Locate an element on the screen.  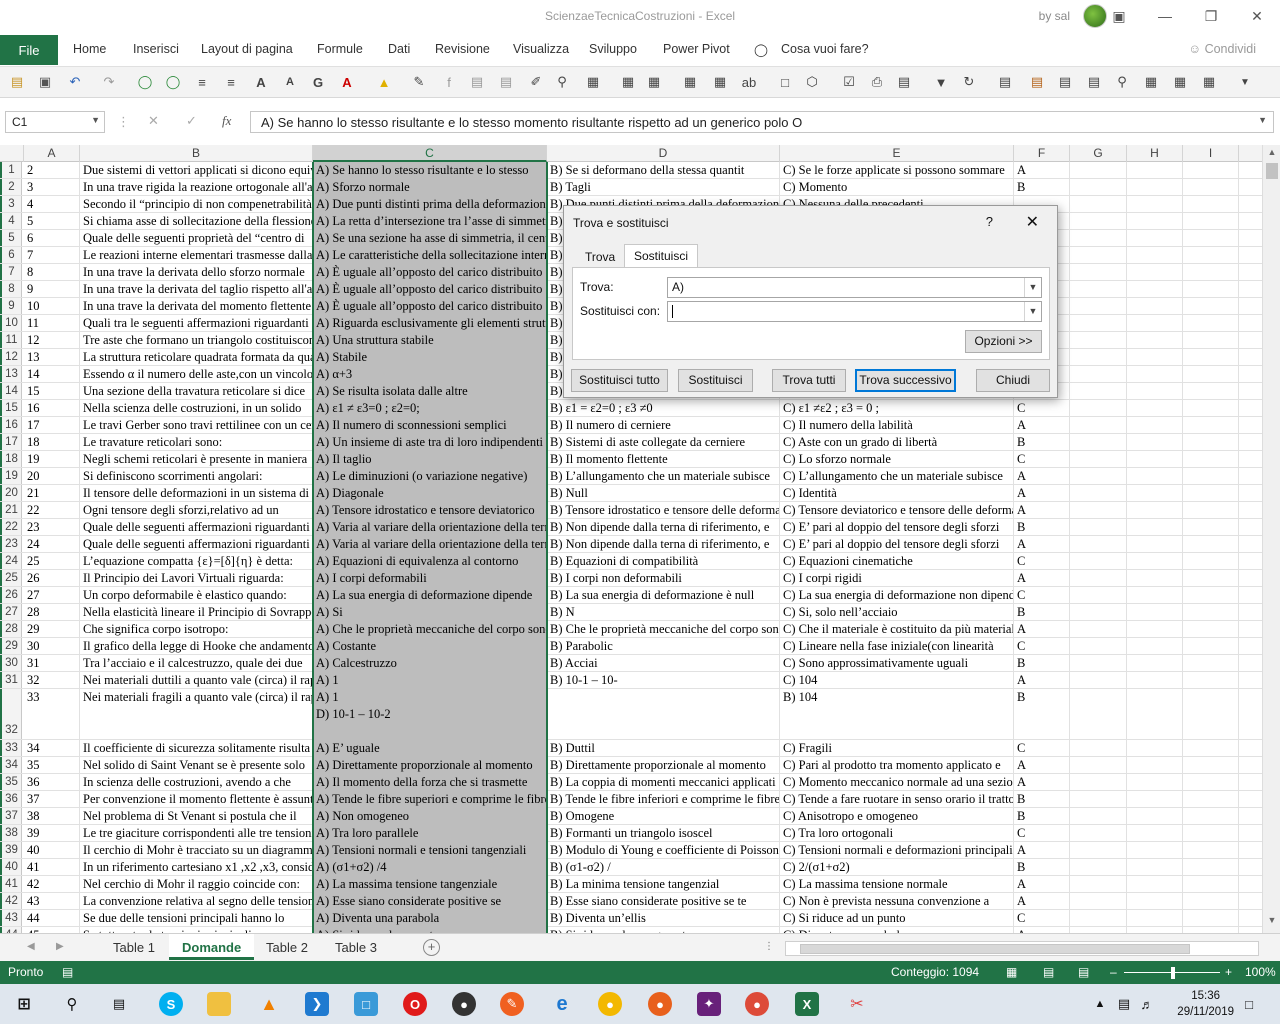
window-icon: ▦ is located at coordinates (1180, 82).